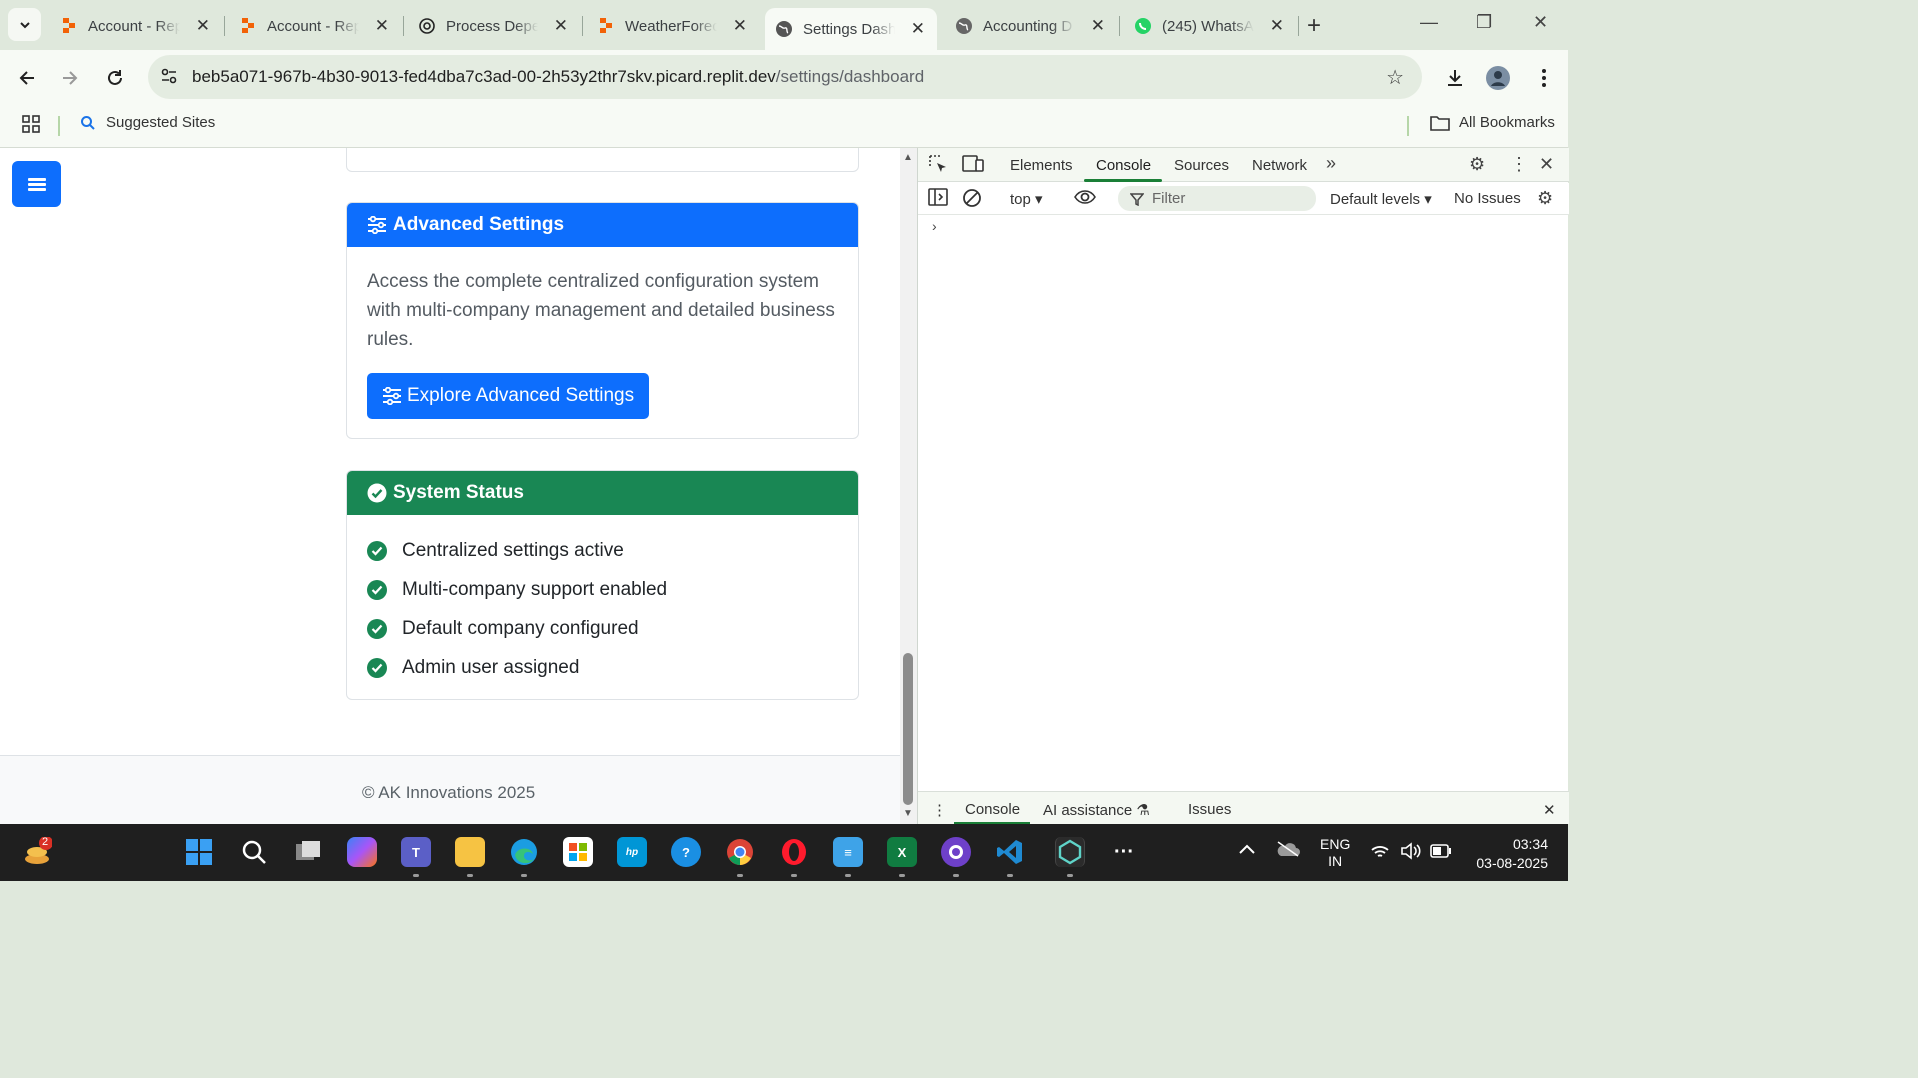  Describe the element at coordinates (908, 486) in the screenshot. I see `page-scrollbar: ▲ ▼` at that location.